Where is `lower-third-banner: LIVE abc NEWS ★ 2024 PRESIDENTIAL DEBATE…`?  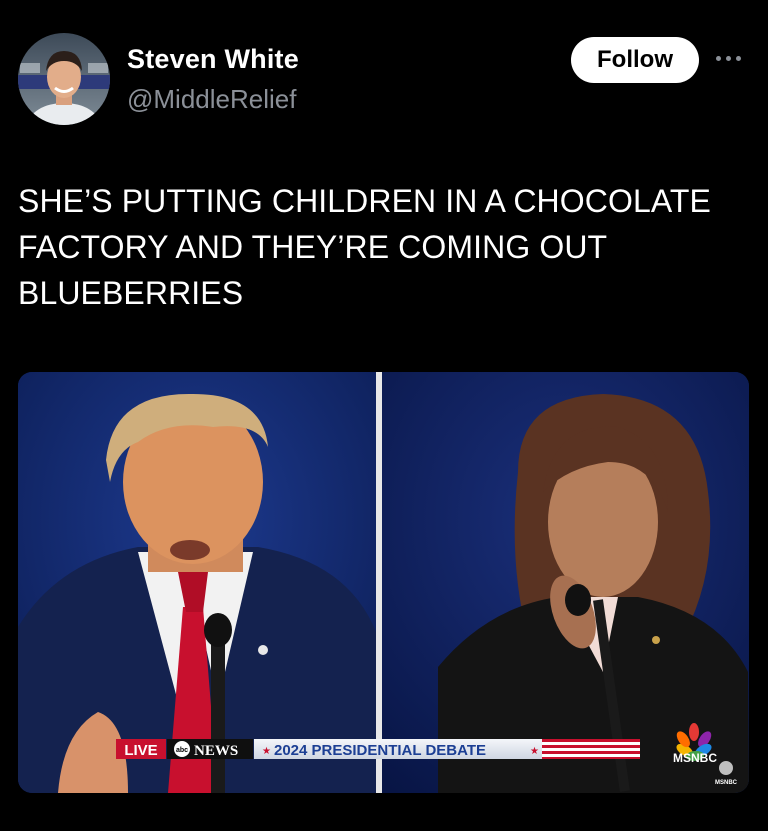 lower-third-banner: LIVE abc NEWS ★ 2024 PRESIDENTIAL DEBATE… is located at coordinates (378, 749).